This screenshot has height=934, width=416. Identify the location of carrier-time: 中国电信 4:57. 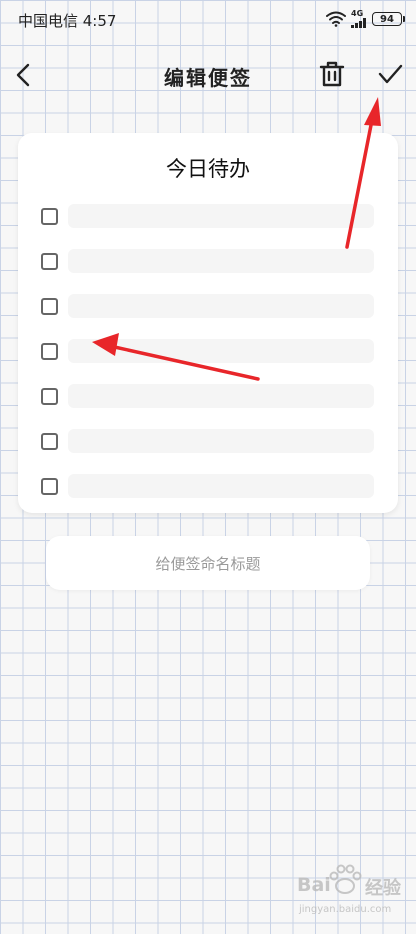
(67, 21).